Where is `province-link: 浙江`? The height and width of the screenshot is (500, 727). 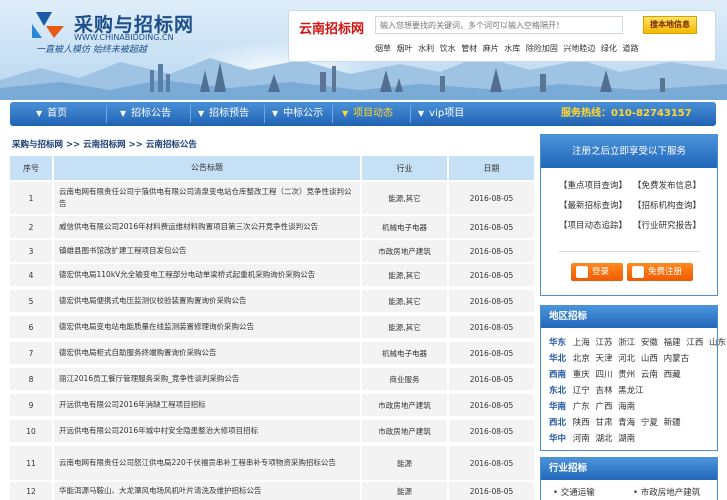
province-link: 浙江 is located at coordinates (626, 343).